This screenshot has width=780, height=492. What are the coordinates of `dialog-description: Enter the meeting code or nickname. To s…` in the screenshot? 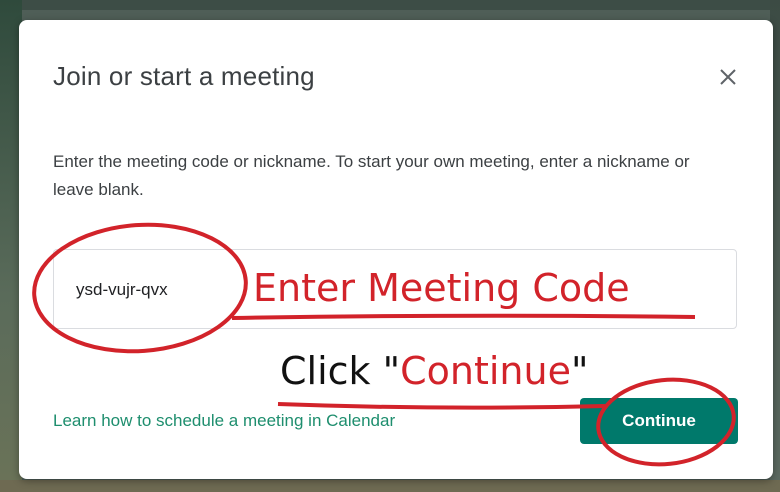 It's located at (371, 175).